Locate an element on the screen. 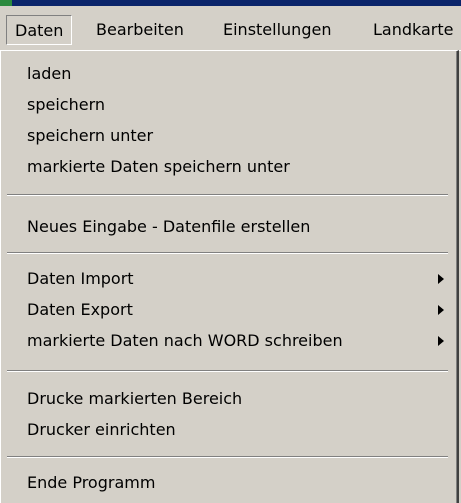  menu-item-label: Neues Eingabe - Datenfile erstellen is located at coordinates (169, 226).